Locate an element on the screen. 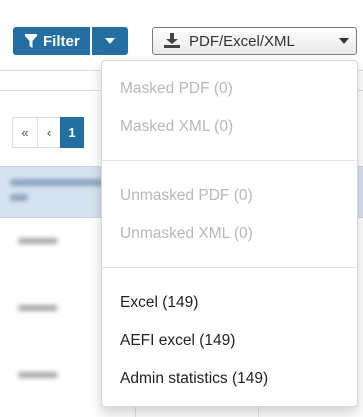  export-button-label: PDF/Excel/XML is located at coordinates (242, 41).